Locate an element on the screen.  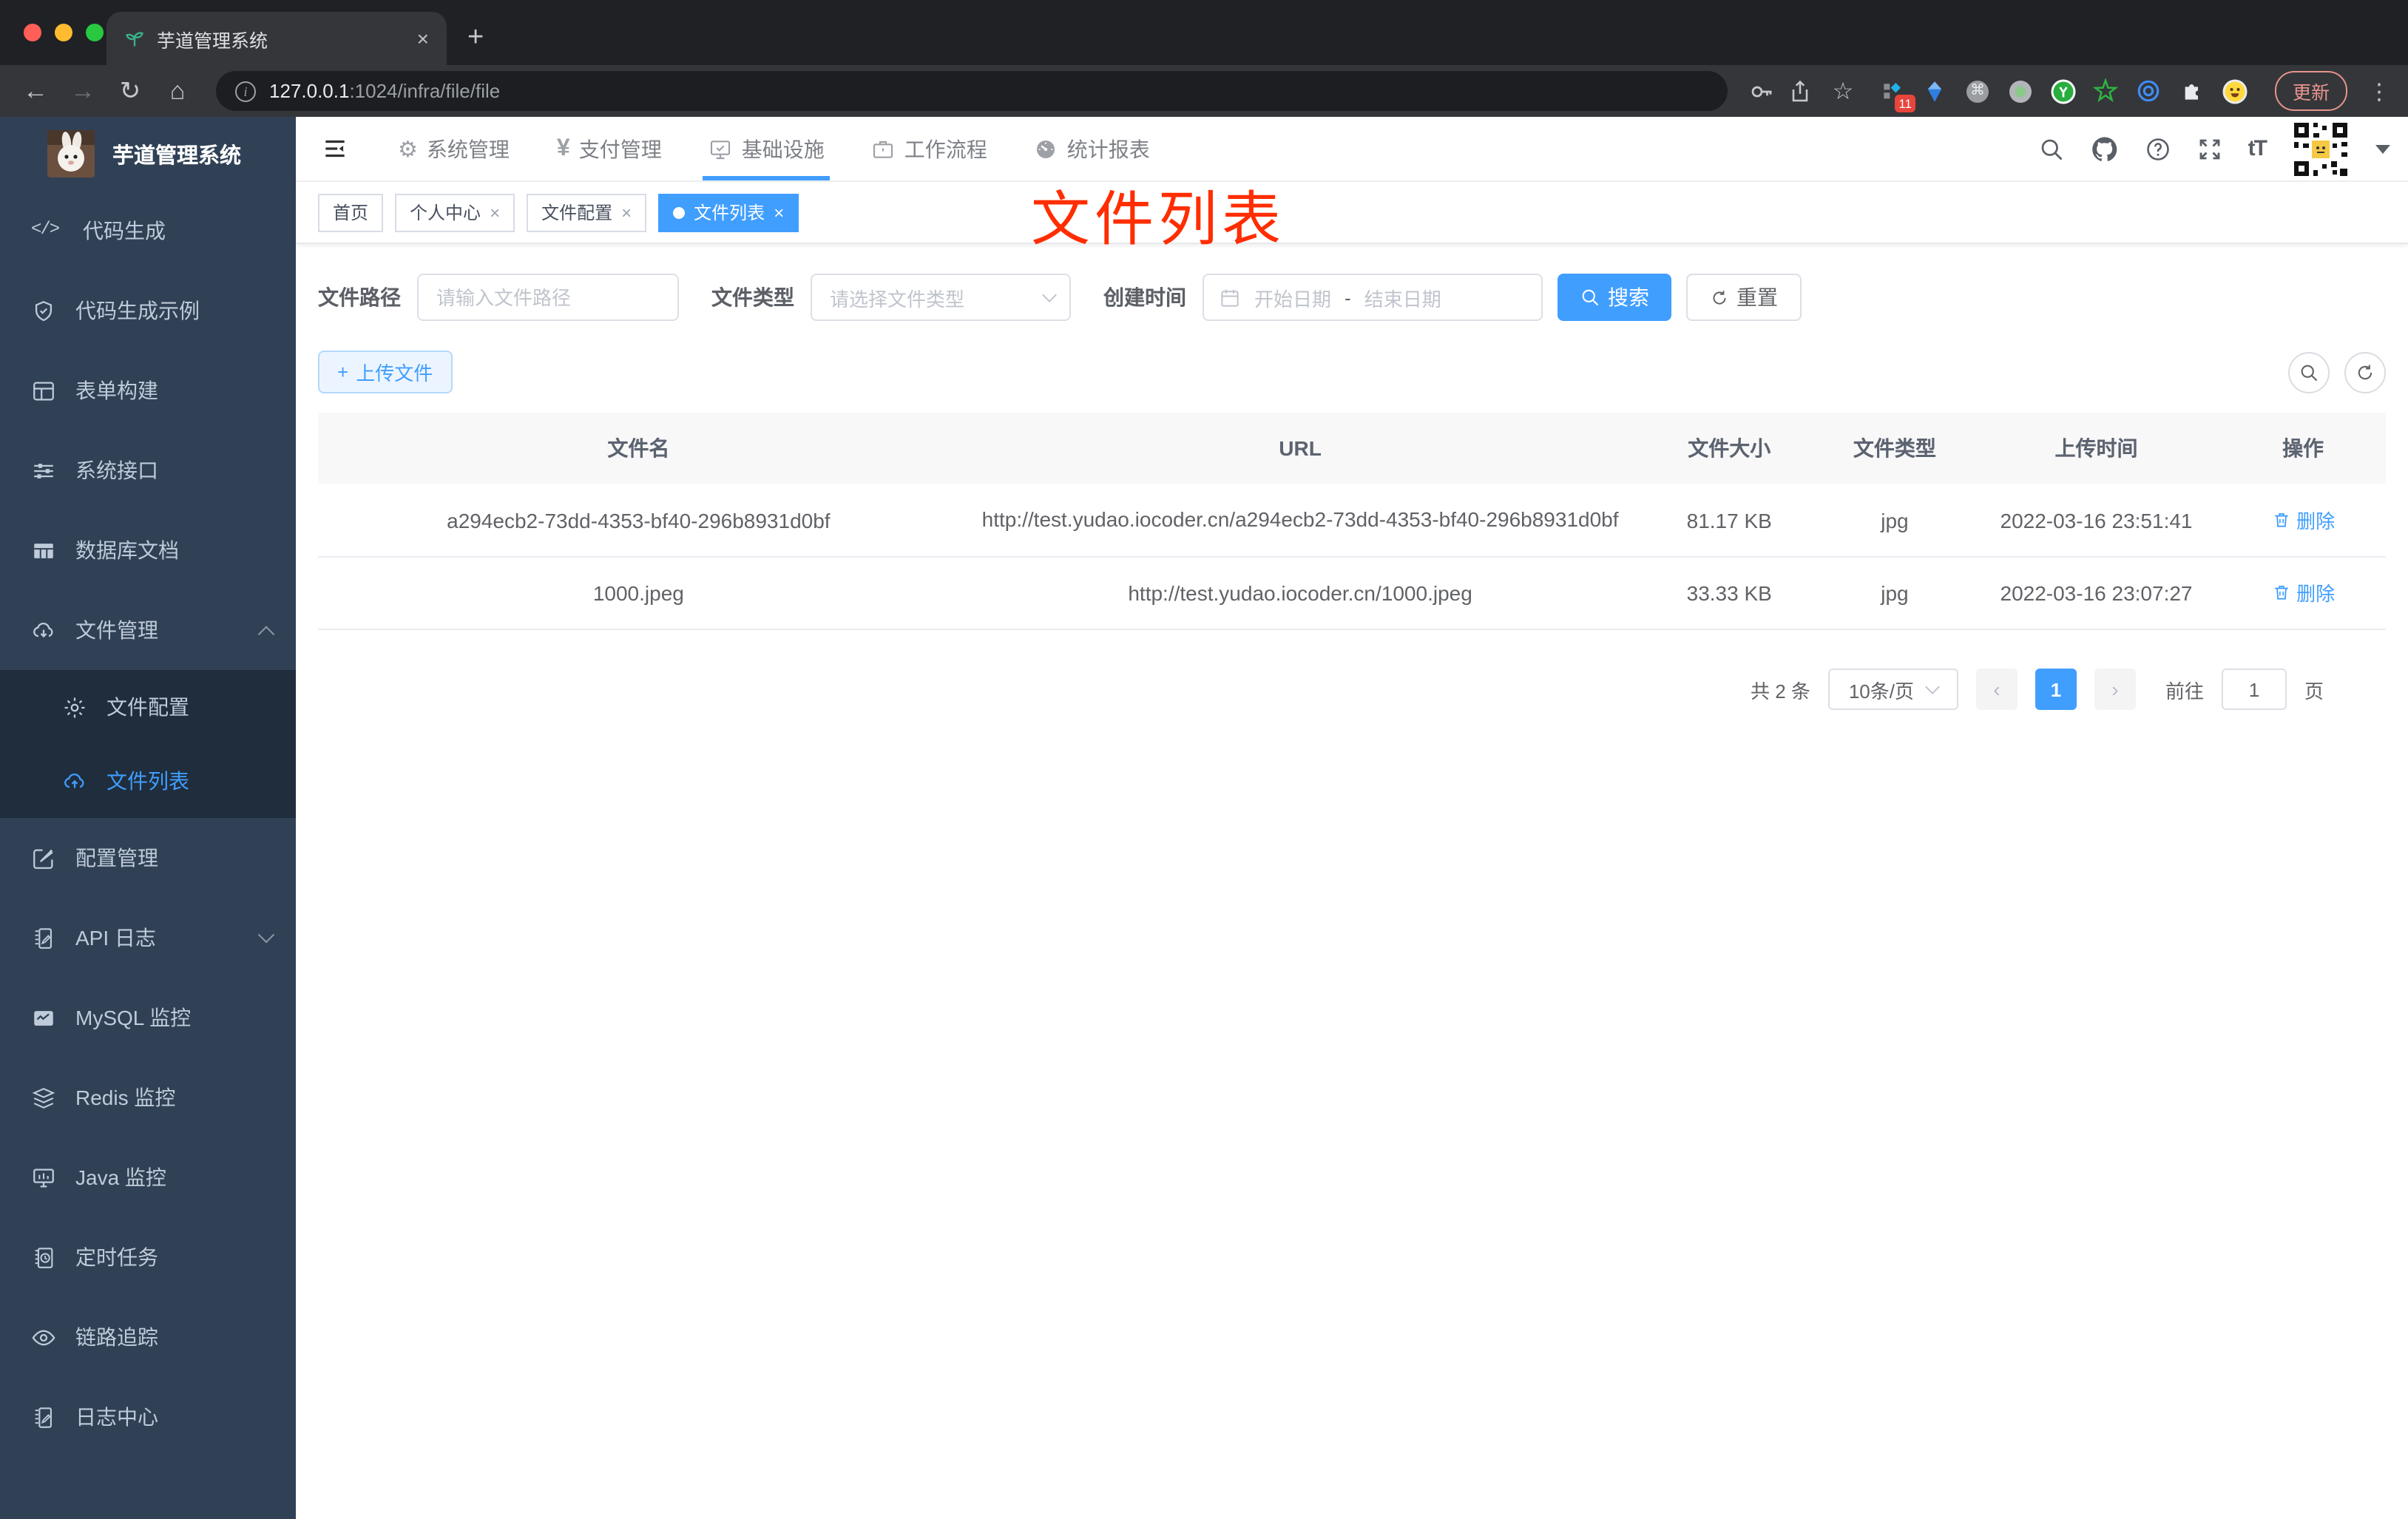
extension-command-icon: ⌘ is located at coordinates (1977, 91).